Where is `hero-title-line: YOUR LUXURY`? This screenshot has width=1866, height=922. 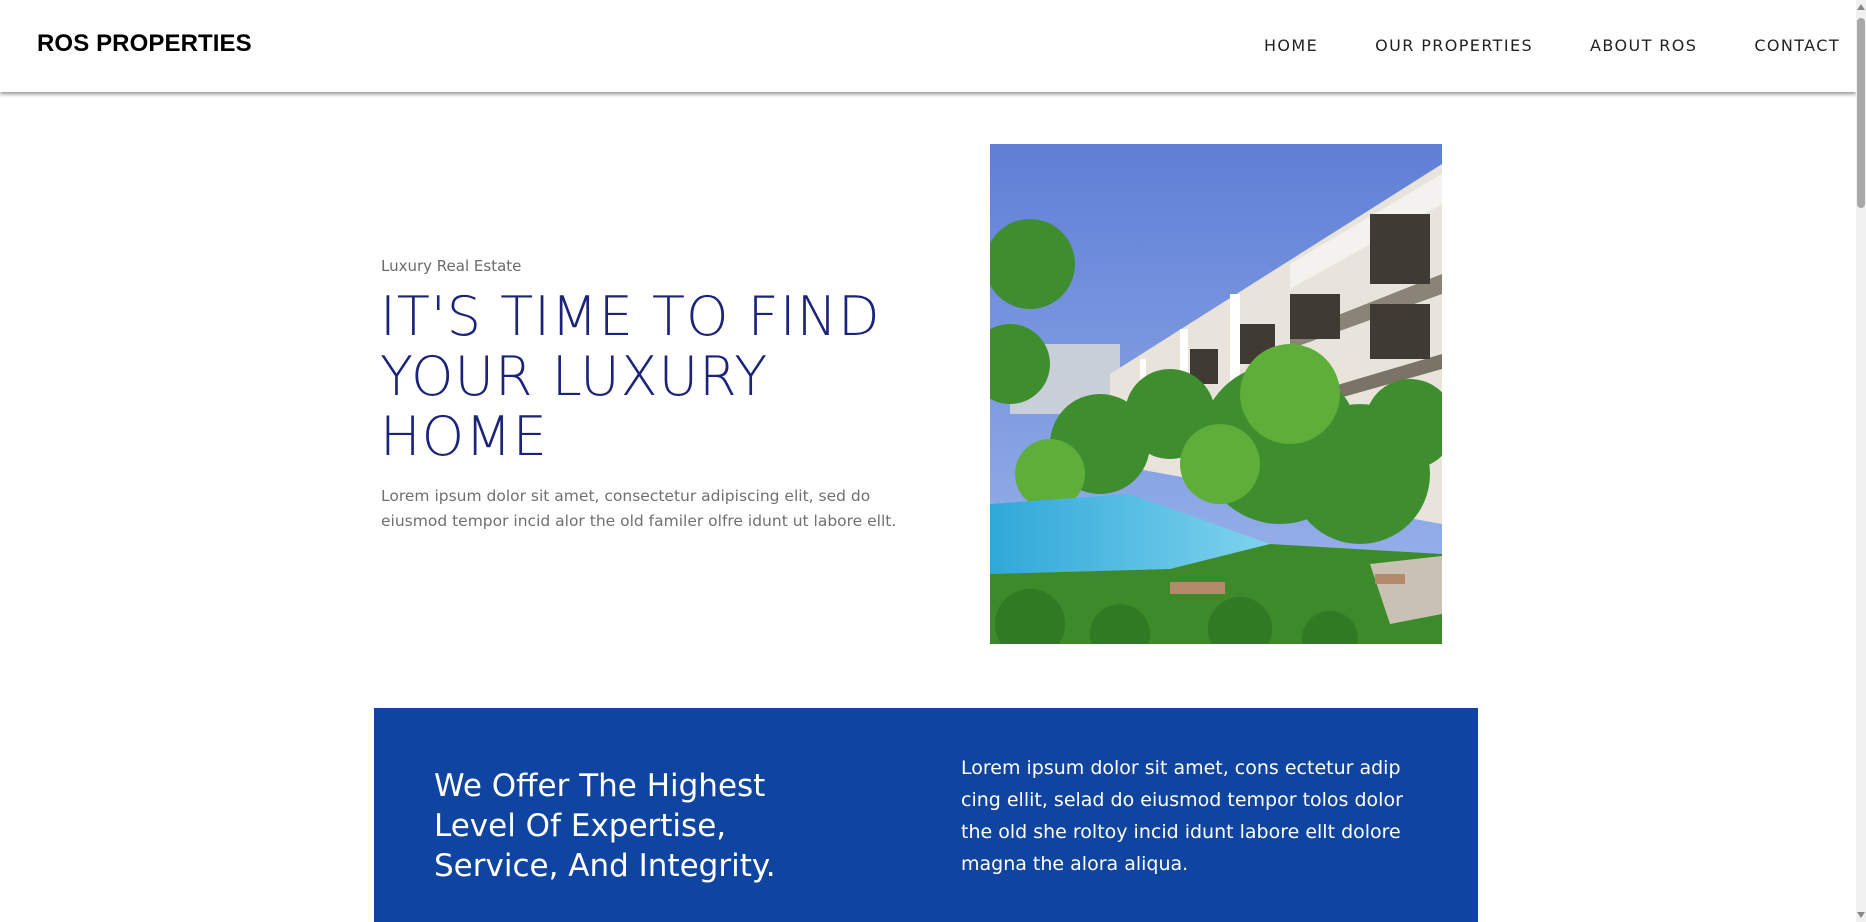
hero-title-line: YOUR LUXURY is located at coordinates (574, 376).